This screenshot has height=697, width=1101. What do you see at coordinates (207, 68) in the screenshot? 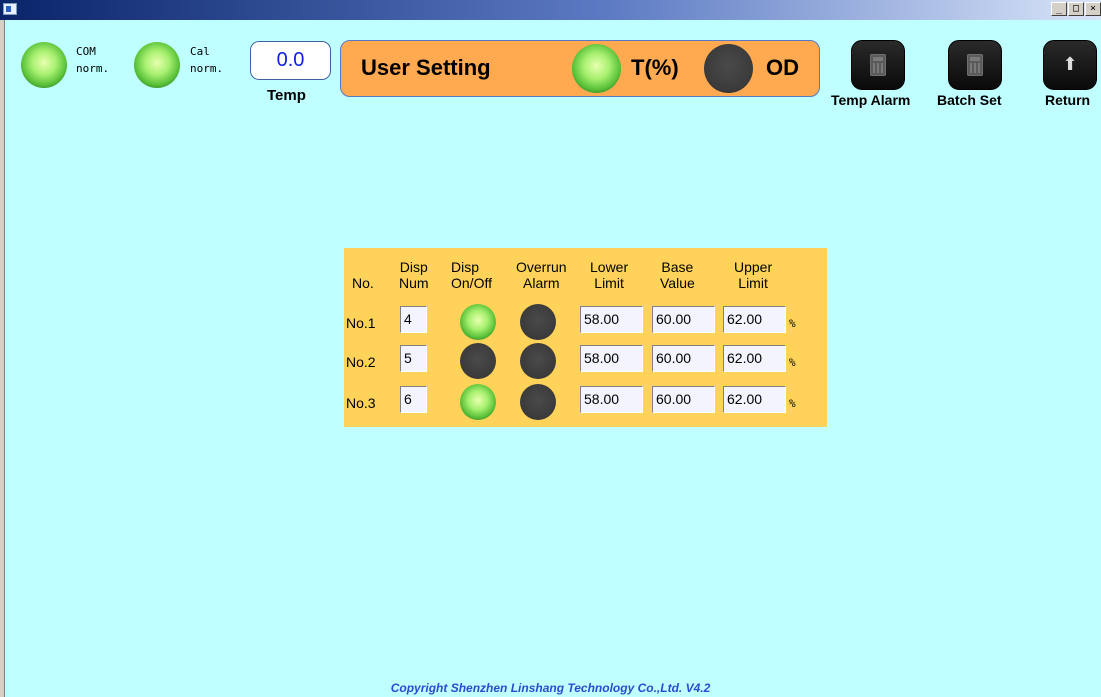
I see `cal-state: norm.` at bounding box center [207, 68].